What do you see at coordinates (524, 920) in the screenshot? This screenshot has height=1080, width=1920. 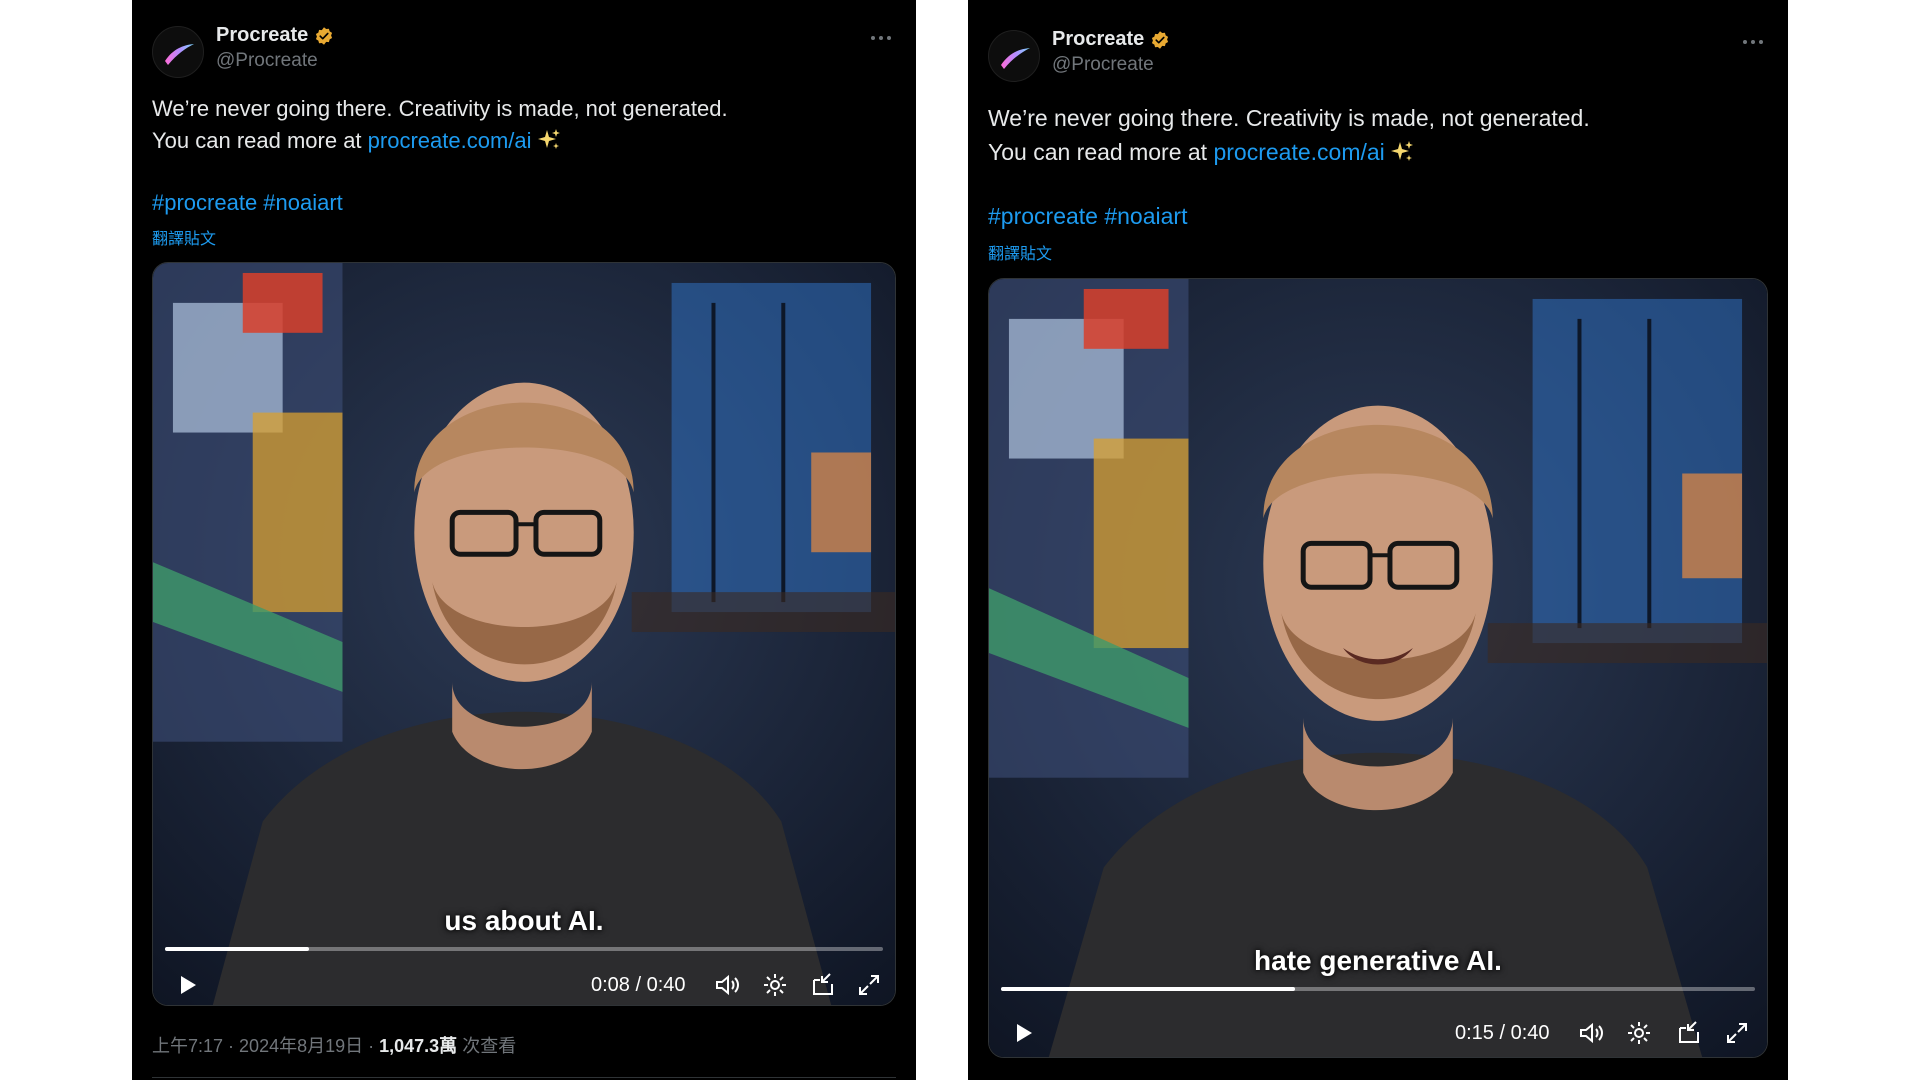 I see `video-caption: us about AI.` at bounding box center [524, 920].